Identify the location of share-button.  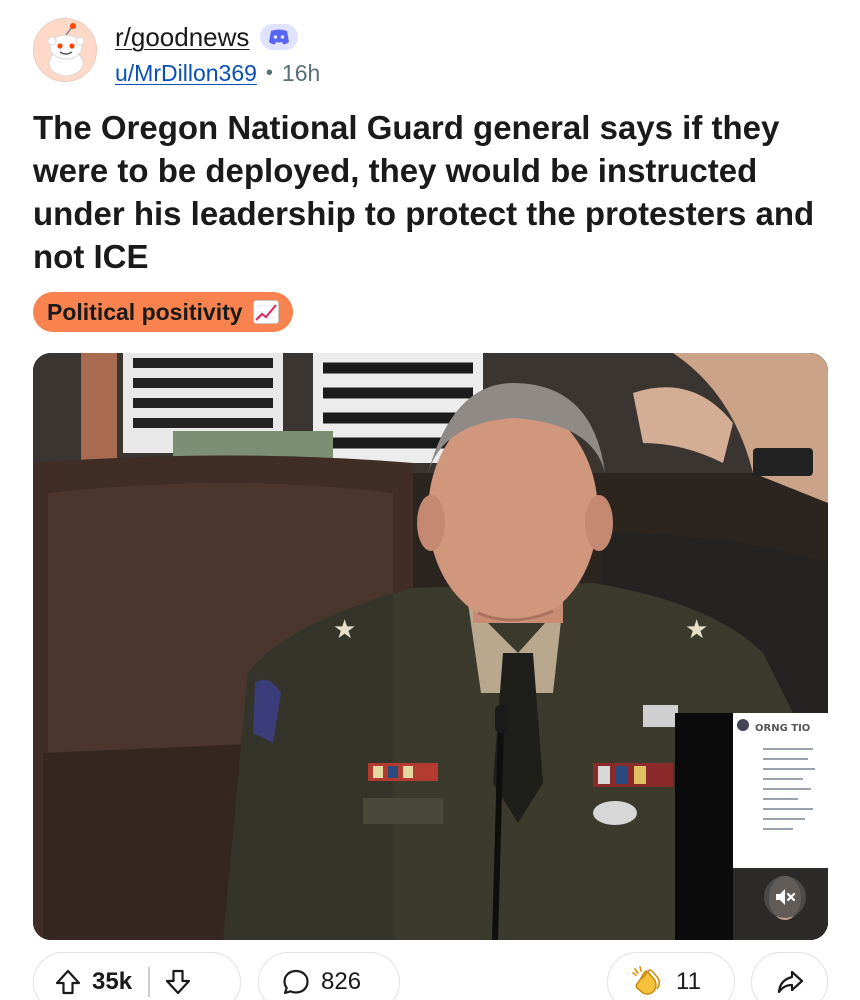
(789, 976).